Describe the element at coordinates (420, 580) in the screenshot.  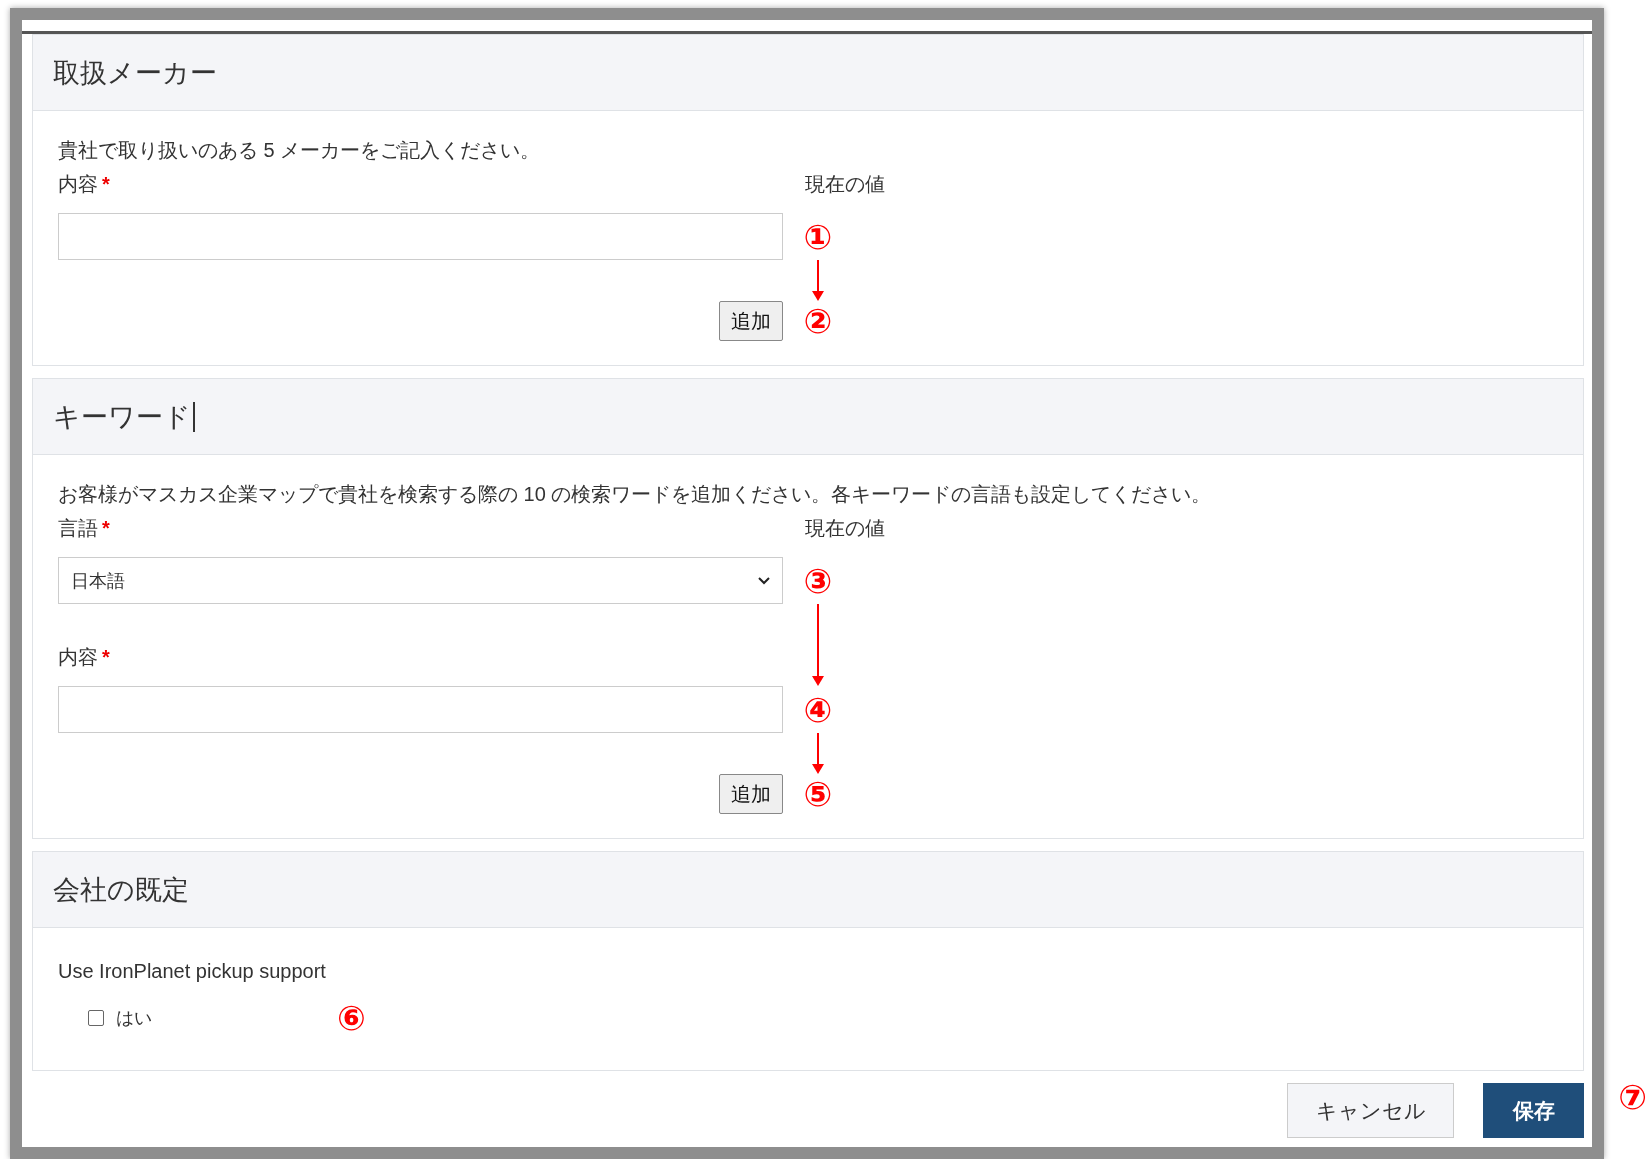
I see `language-select: 日本語` at that location.